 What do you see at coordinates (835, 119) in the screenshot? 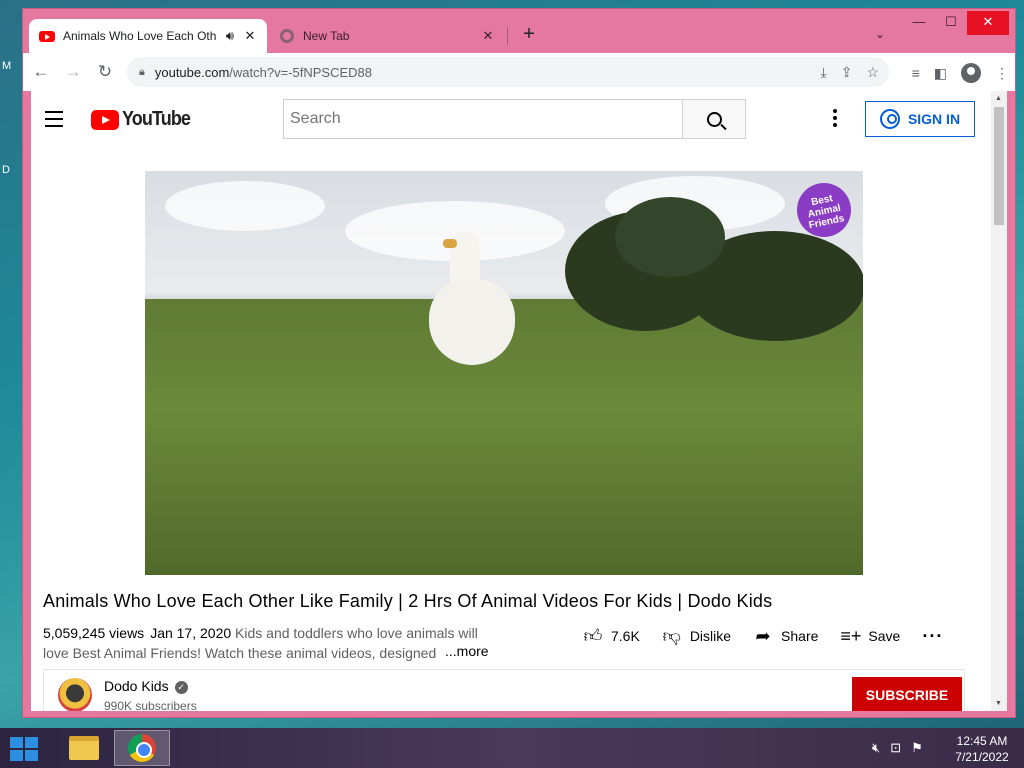
I see `settings-kebab-icon` at bounding box center [835, 119].